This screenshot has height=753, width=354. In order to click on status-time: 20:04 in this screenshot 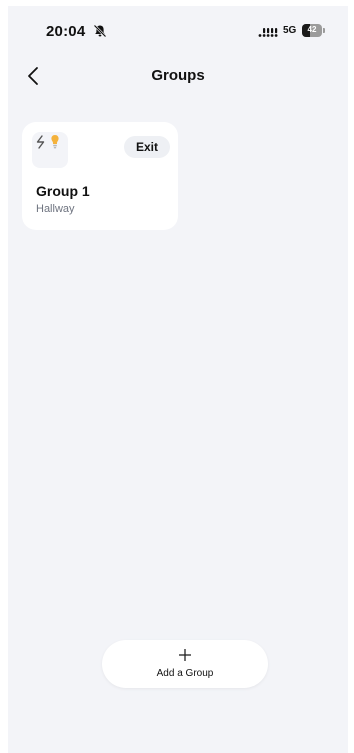, I will do `click(66, 31)`.